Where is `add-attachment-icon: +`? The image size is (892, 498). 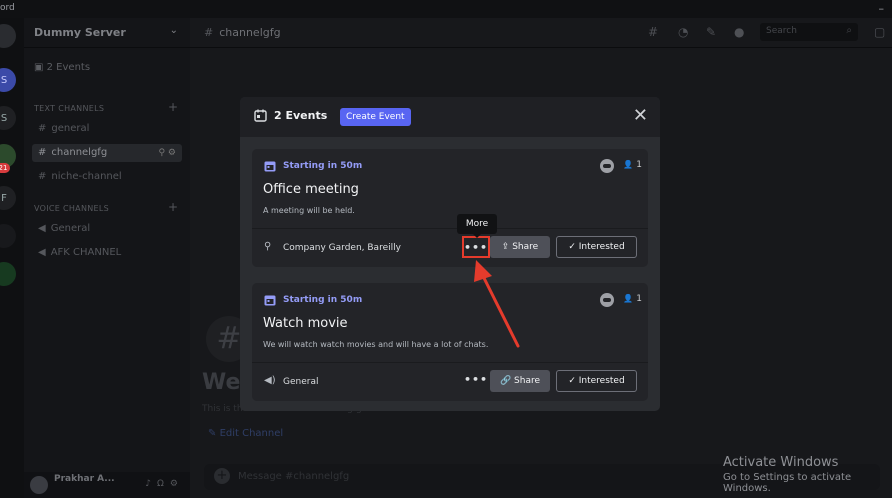
add-attachment-icon: + is located at coordinates (222, 476).